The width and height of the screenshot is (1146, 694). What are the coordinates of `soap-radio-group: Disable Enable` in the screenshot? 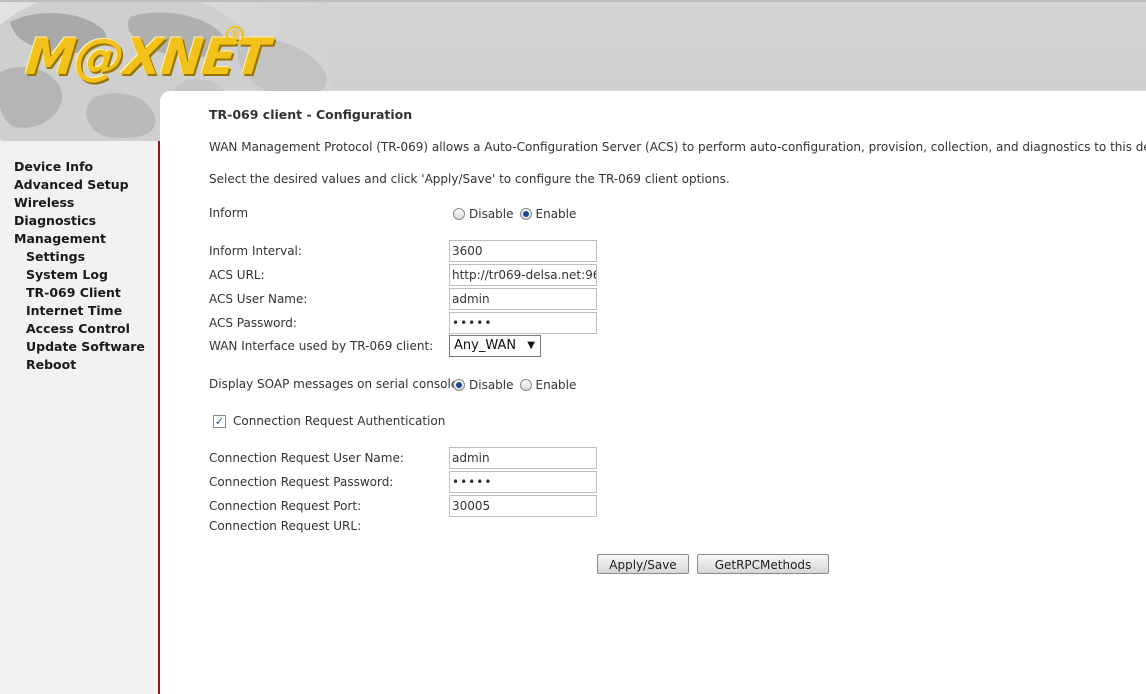 It's located at (517, 385).